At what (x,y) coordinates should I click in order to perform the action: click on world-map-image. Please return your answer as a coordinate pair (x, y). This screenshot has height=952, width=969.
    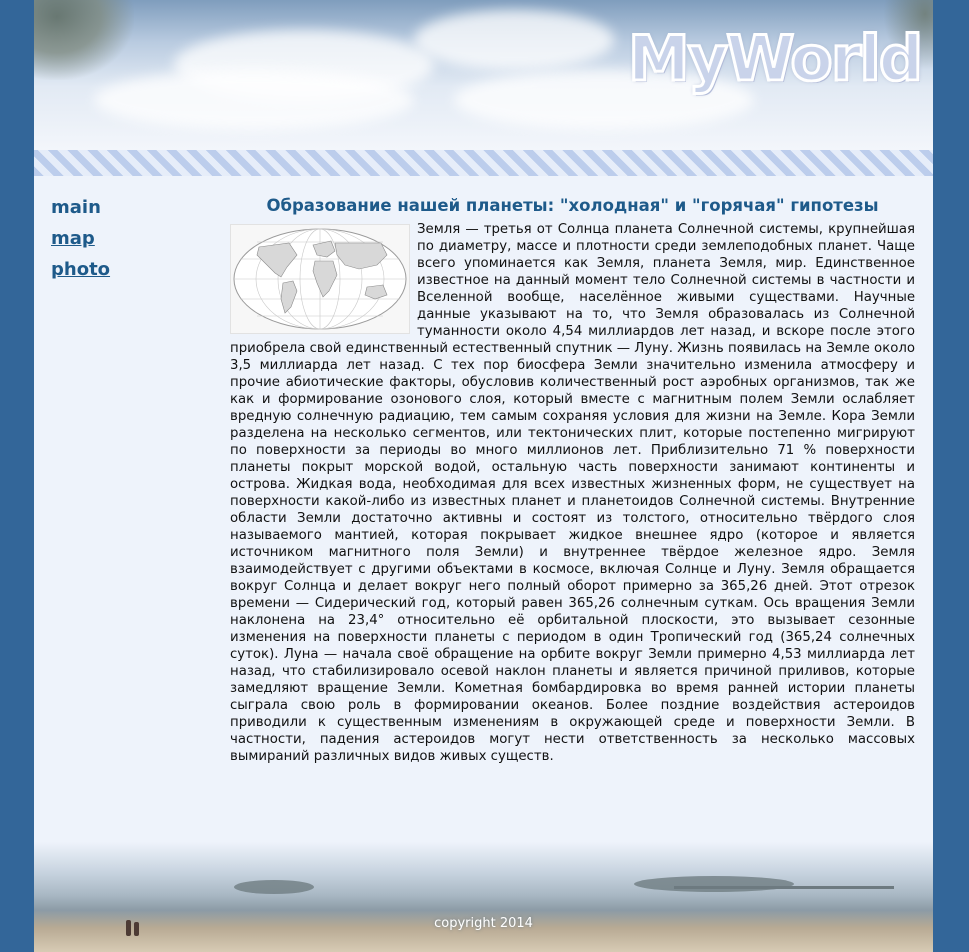
    Looking at the image, I should click on (320, 279).